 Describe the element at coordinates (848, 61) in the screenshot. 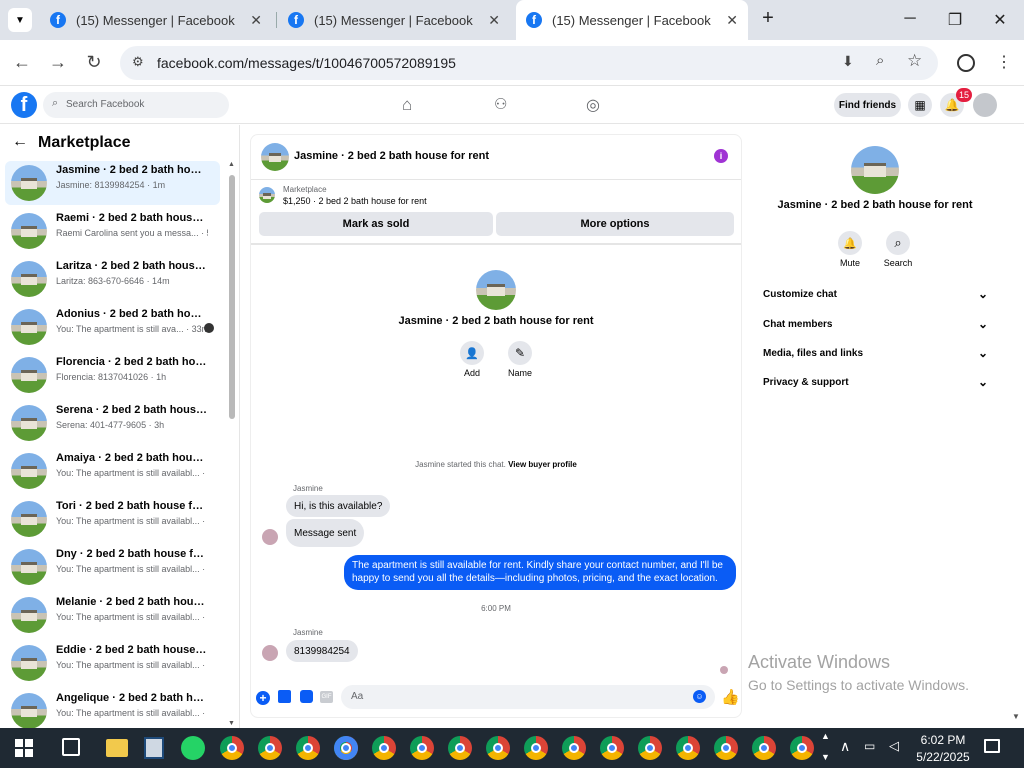

I see `install-app-icon: ⬇` at that location.